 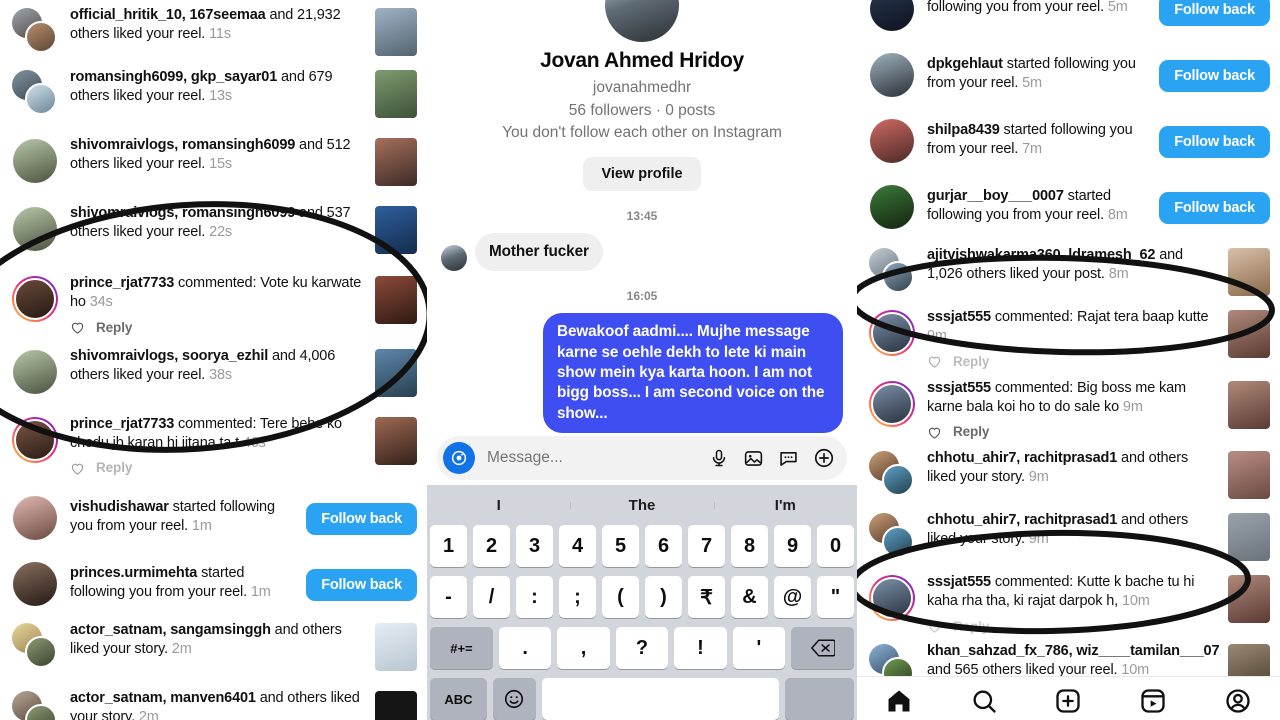 What do you see at coordinates (514, 699) in the screenshot?
I see `emoji-icon` at bounding box center [514, 699].